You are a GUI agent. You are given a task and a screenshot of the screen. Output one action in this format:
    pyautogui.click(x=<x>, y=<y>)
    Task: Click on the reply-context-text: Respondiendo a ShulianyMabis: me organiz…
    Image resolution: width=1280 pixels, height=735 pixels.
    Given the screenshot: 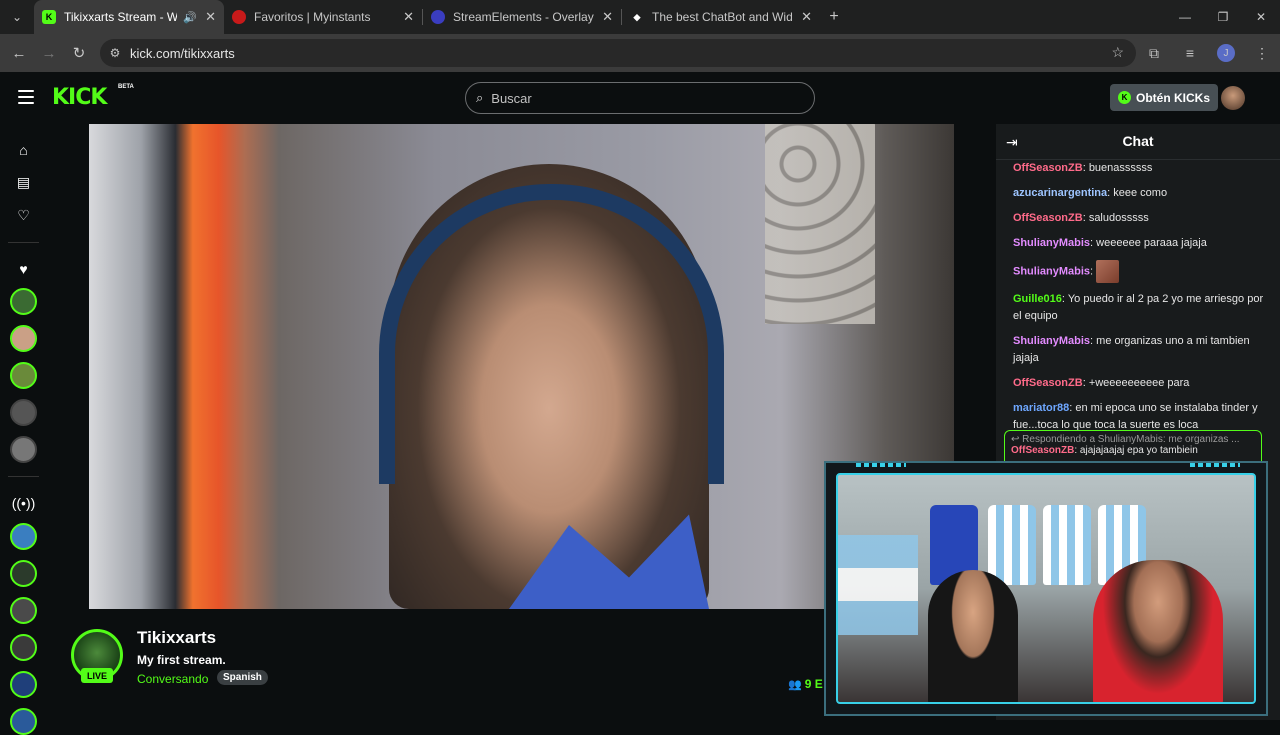 What is the action you would take?
    pyautogui.click(x=1131, y=439)
    